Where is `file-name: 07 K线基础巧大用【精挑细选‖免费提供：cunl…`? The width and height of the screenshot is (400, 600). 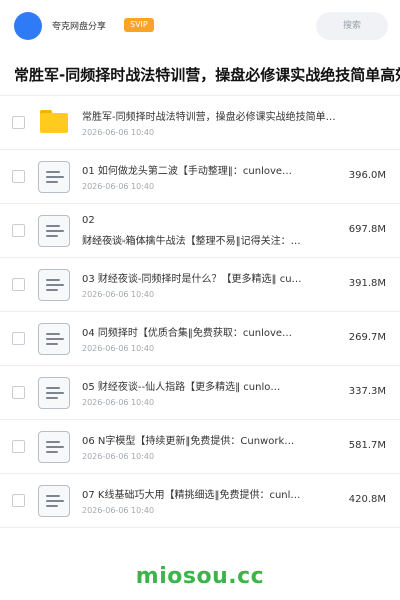 file-name: 07 K线基础巧大用【精挑细选‖免费提供：cunl… is located at coordinates (191, 495).